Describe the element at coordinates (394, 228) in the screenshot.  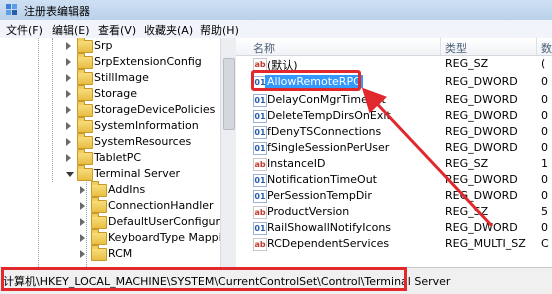
I see `list-item: 01 RailShowallNotifyIcons REG_DWORD 0` at that location.